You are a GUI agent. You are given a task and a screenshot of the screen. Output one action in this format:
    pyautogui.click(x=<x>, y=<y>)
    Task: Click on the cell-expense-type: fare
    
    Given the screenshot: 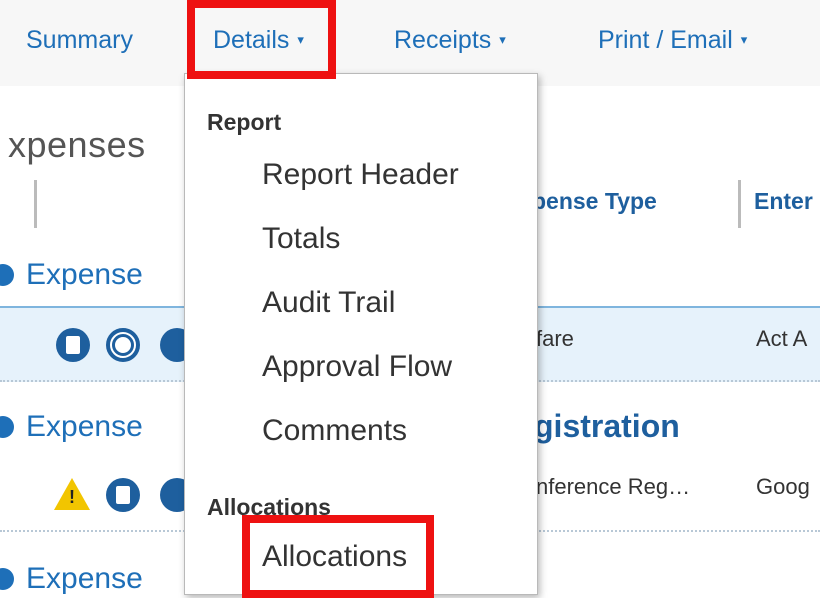 What is the action you would take?
    pyautogui.click(x=555, y=338)
    